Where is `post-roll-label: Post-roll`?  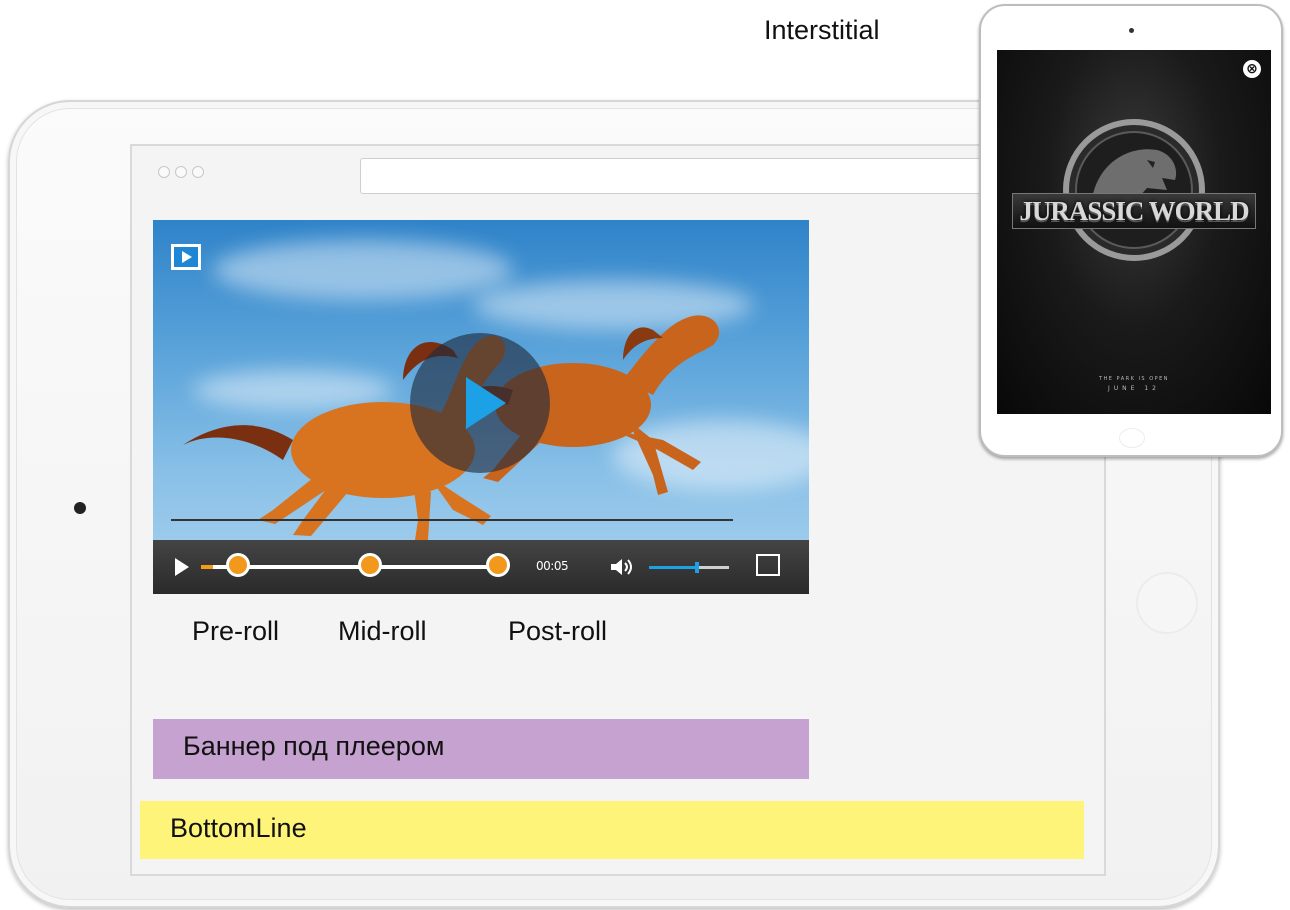 post-roll-label: Post-roll is located at coordinates (558, 631).